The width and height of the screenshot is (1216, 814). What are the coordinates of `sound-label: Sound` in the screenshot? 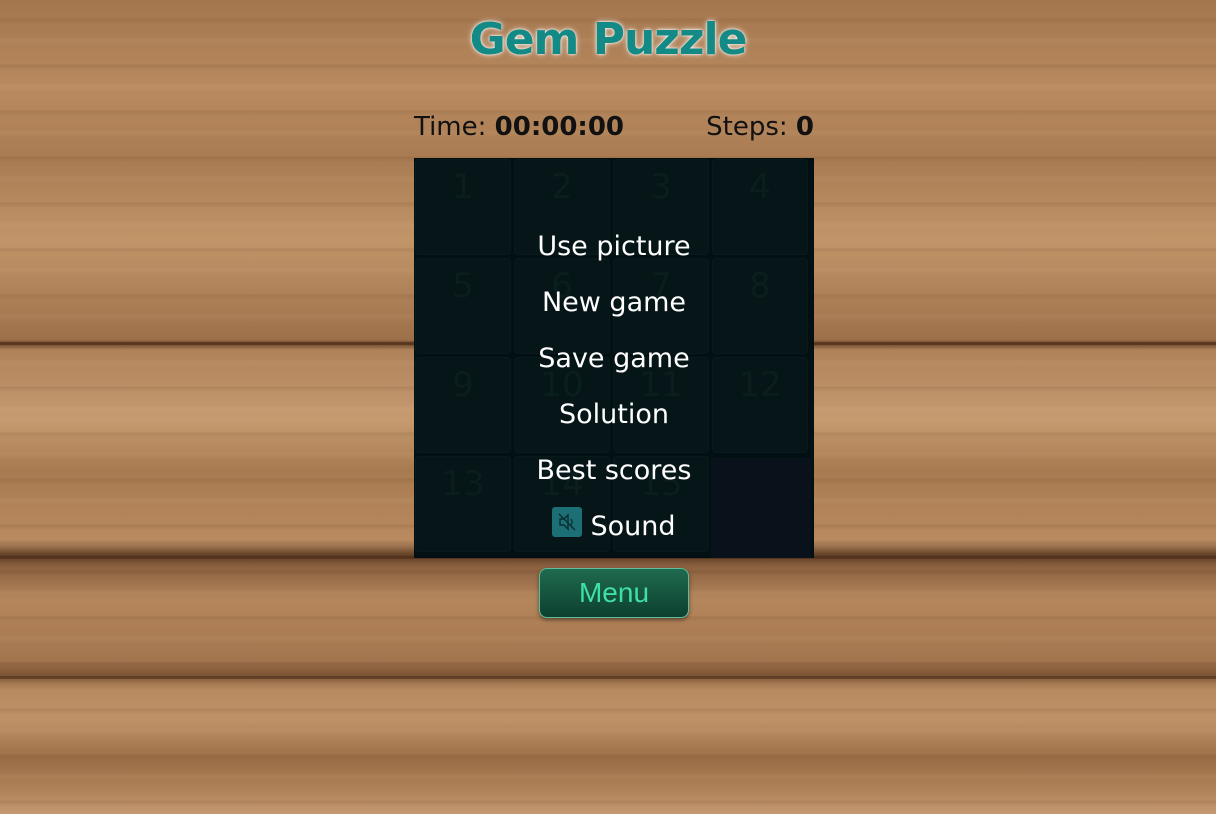 It's located at (633, 526).